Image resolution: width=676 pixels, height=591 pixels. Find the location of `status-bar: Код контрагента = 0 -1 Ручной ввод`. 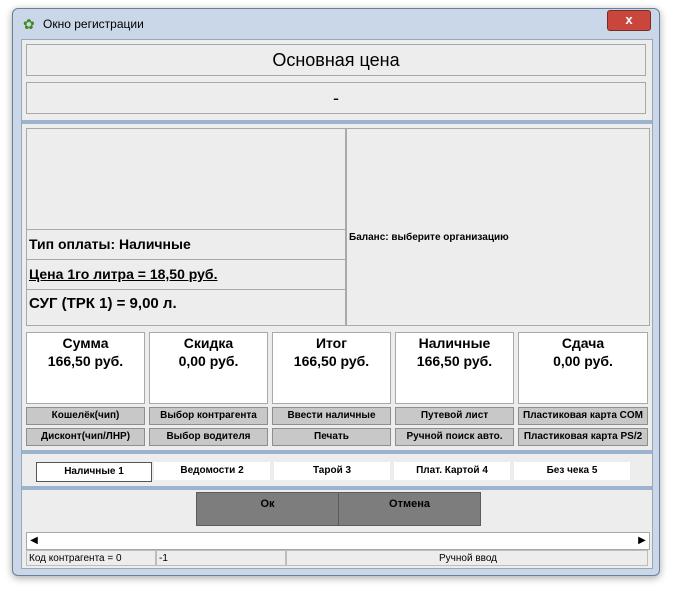

status-bar: Код контрагента = 0 -1 Ручной ввод is located at coordinates (337, 558).